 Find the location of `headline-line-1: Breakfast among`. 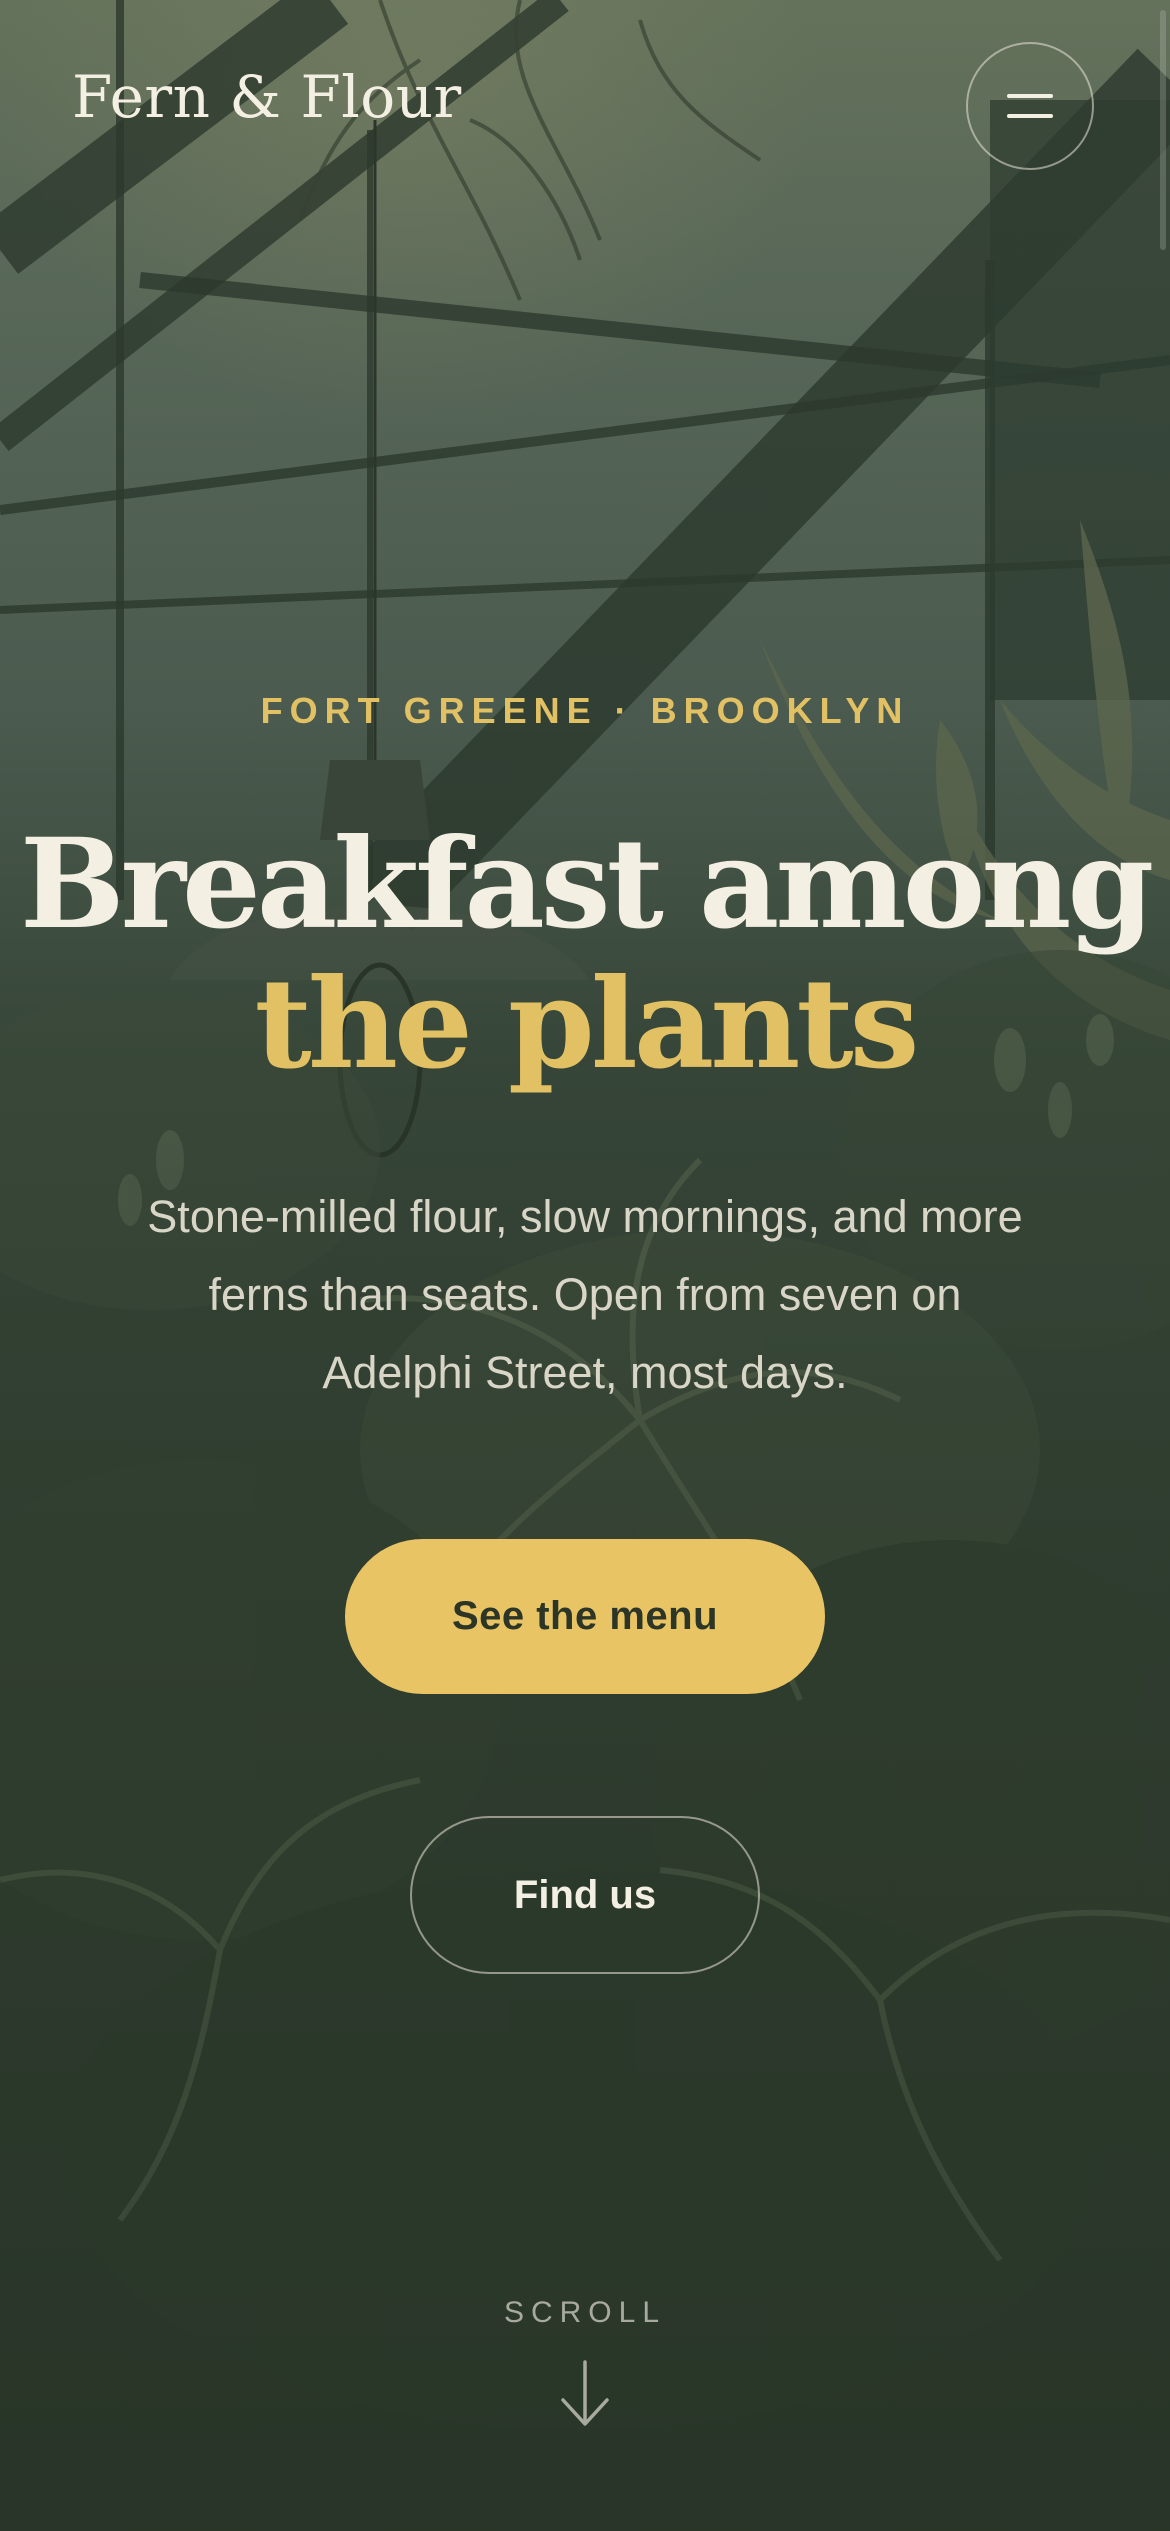

headline-line-1: Breakfast among is located at coordinates (586, 884).